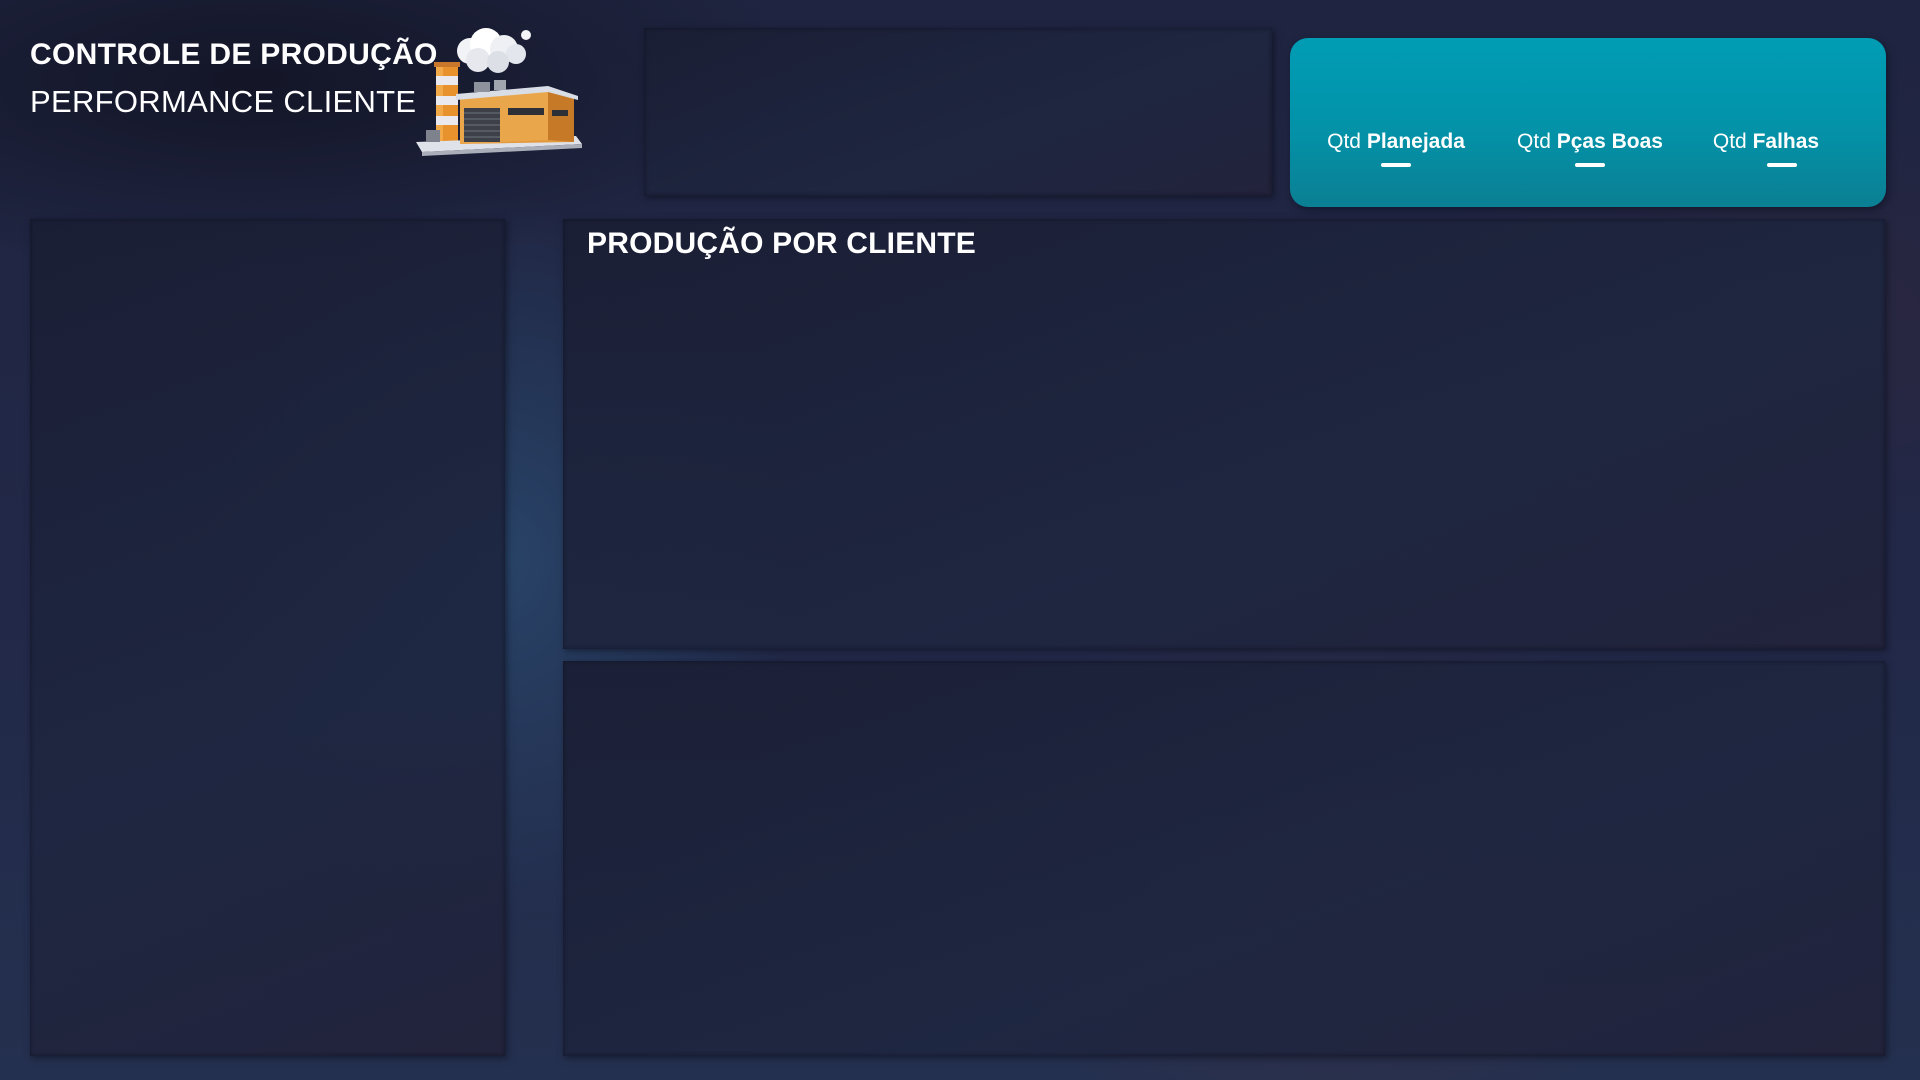 This screenshot has height=1080, width=1920. Describe the element at coordinates (1590, 165) in the screenshot. I see `kpi-pecas-boas-value` at that location.